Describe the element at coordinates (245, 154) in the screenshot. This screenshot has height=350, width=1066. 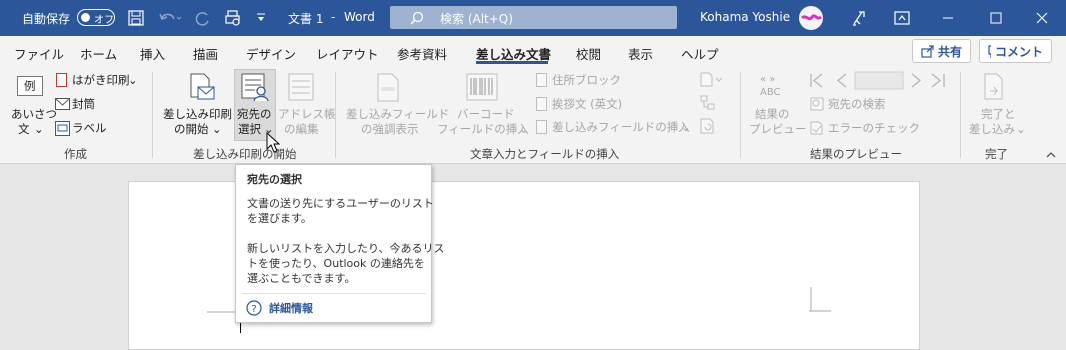
I see `group-start-label: 差し込み印刷の開始` at that location.